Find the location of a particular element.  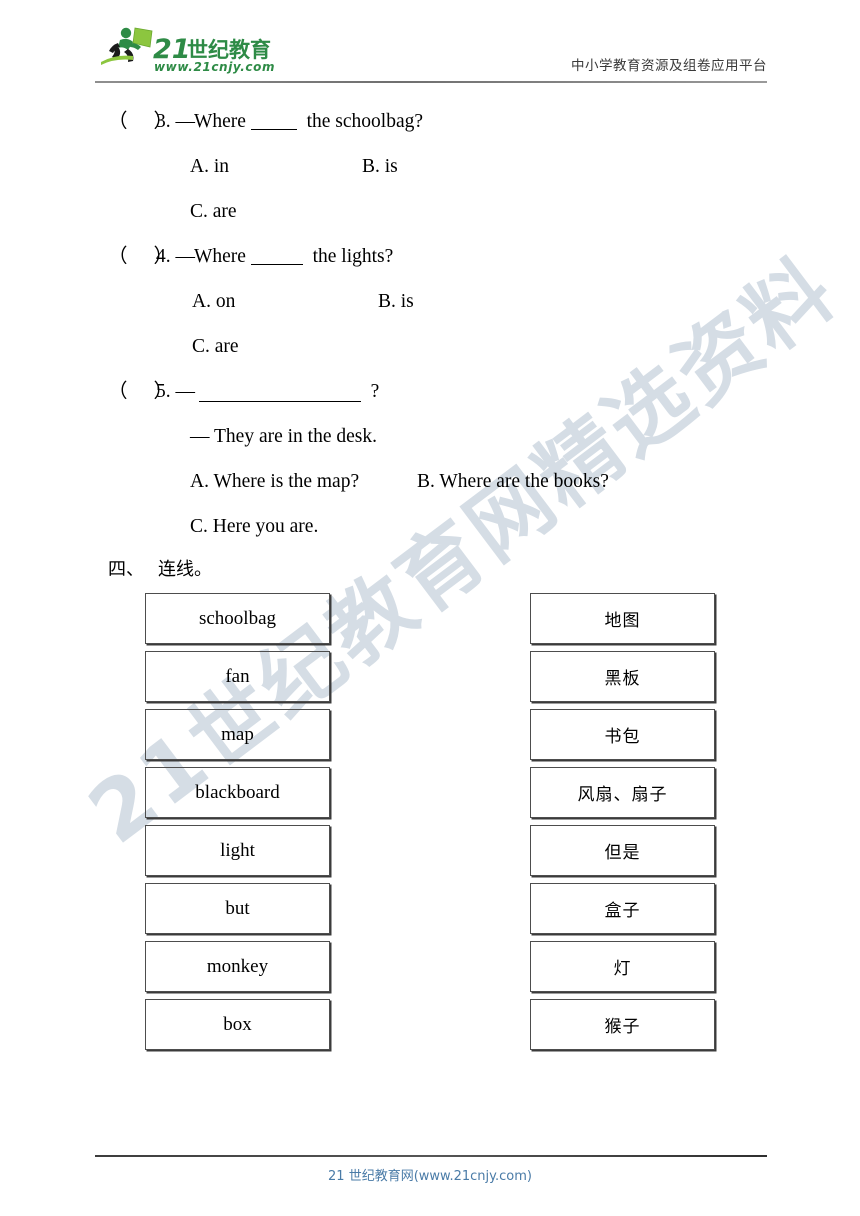

match-item-right: 灯 is located at coordinates (622, 966).